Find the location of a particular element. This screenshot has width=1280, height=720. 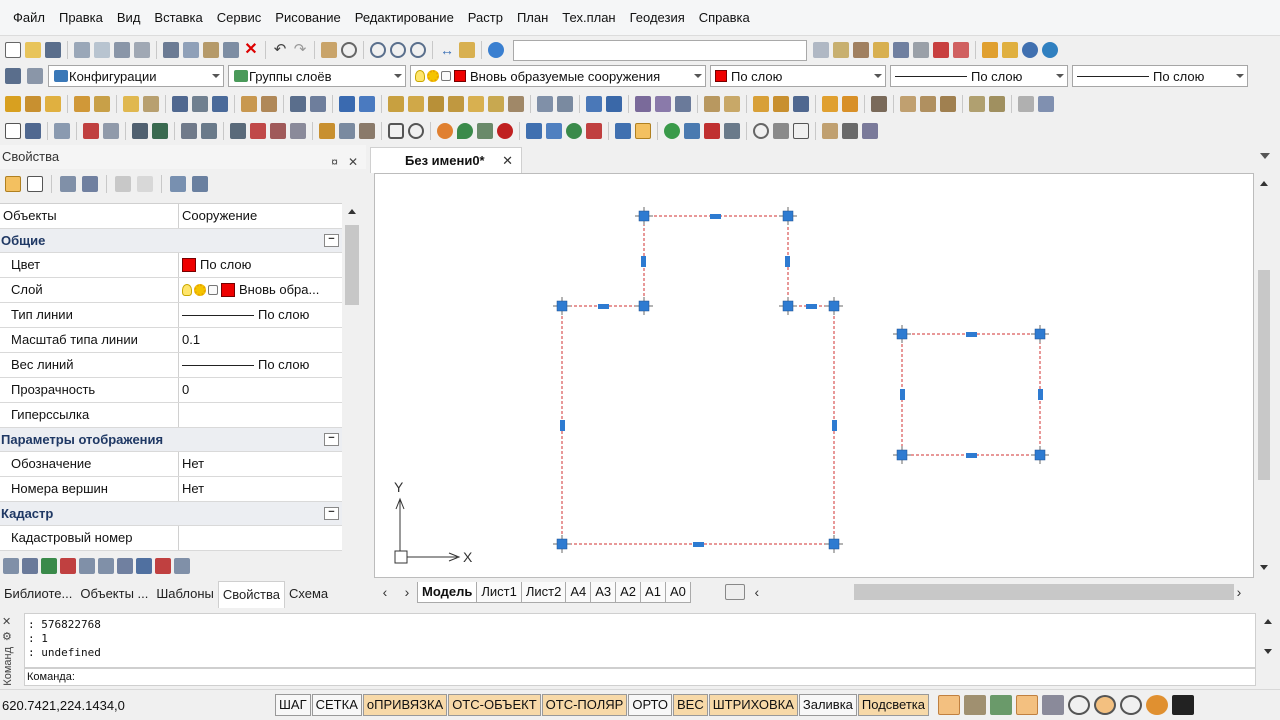

tab-a3: А3 is located at coordinates (603, 592).